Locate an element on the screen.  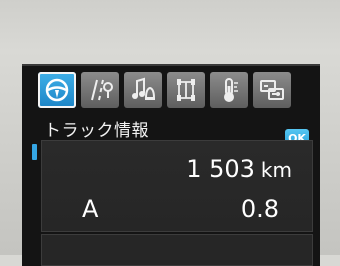
next-info-panel is located at coordinates (177, 250).